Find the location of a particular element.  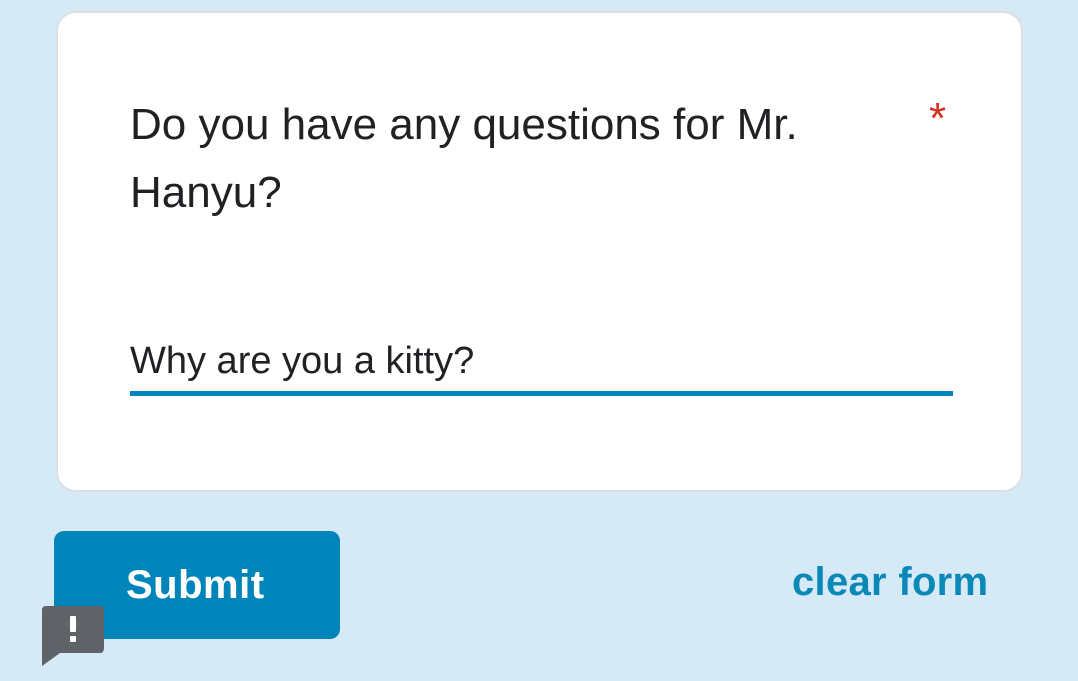

answer-input is located at coordinates (541, 363).